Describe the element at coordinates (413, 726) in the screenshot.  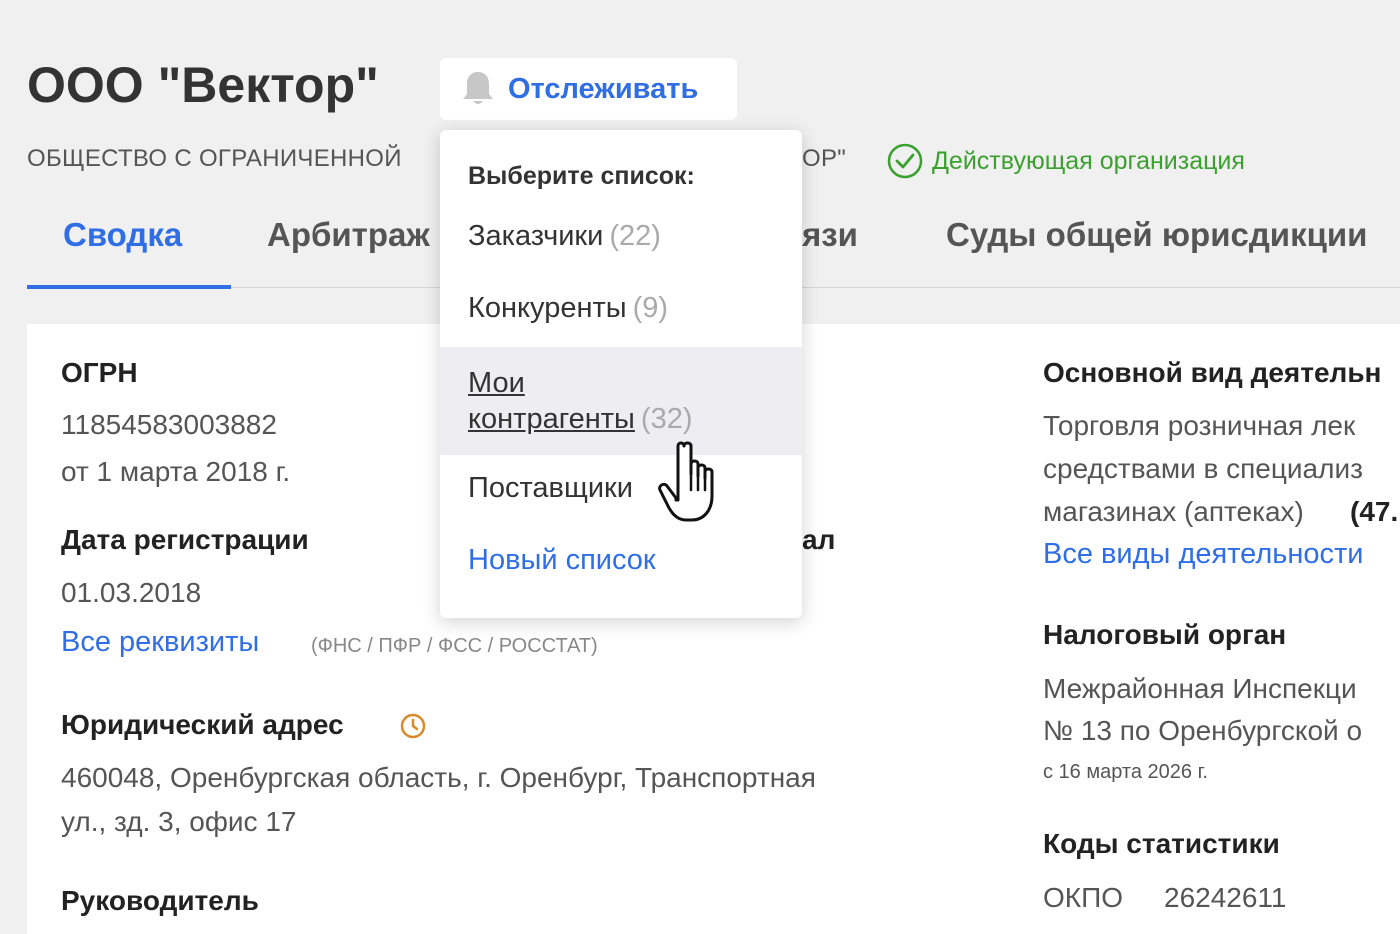
I see `clock-icon` at that location.